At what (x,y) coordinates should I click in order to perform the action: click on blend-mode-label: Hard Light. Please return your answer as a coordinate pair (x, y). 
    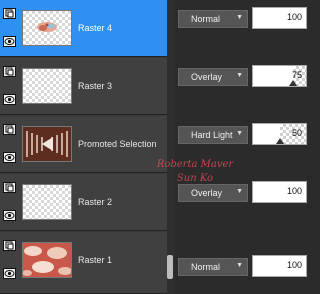
    Looking at the image, I should click on (212, 135).